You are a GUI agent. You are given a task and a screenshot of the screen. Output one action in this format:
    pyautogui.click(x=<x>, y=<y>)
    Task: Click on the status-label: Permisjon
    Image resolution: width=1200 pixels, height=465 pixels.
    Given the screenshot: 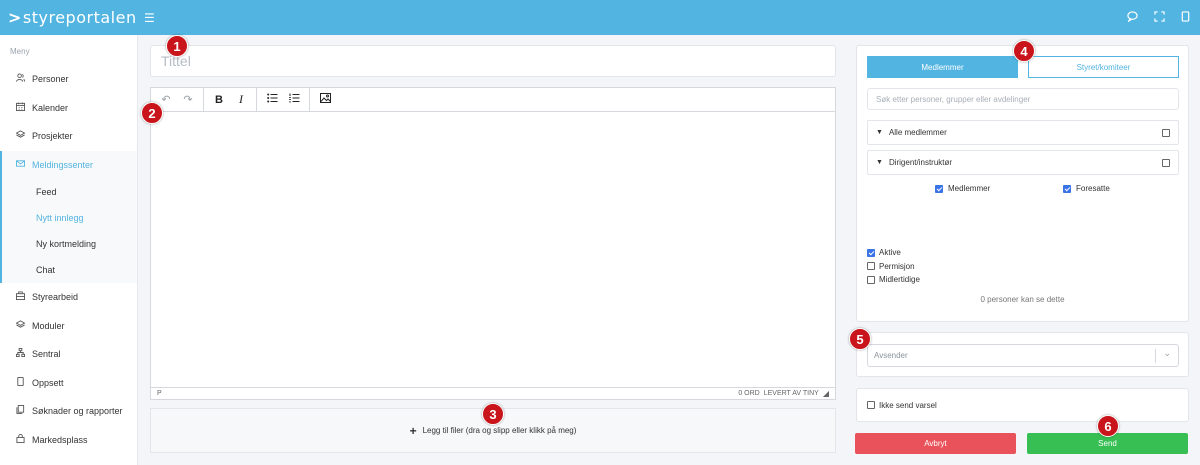 What is the action you would take?
    pyautogui.click(x=897, y=266)
    